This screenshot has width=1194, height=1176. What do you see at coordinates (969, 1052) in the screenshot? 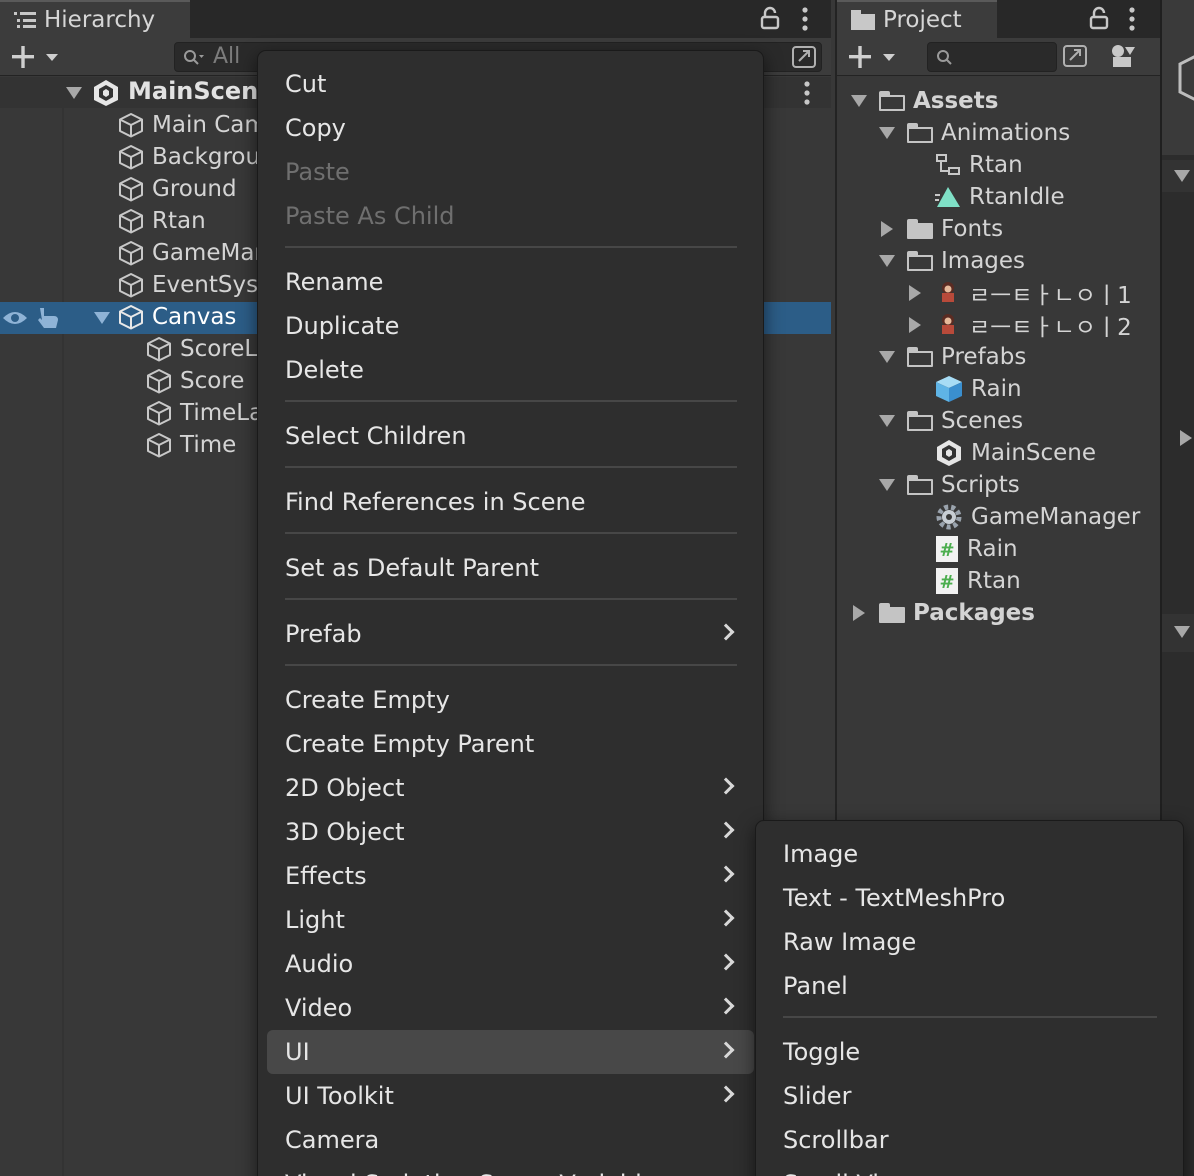
I see `submenu-item-toggle: Toggle` at bounding box center [969, 1052].